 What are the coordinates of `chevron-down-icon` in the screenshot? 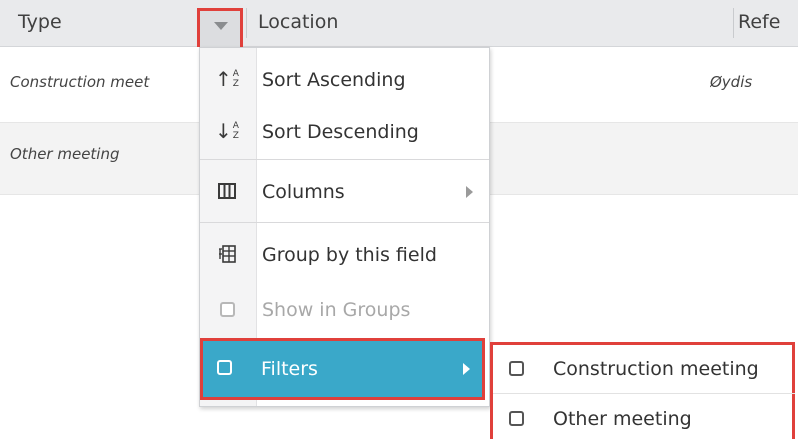 It's located at (221, 26).